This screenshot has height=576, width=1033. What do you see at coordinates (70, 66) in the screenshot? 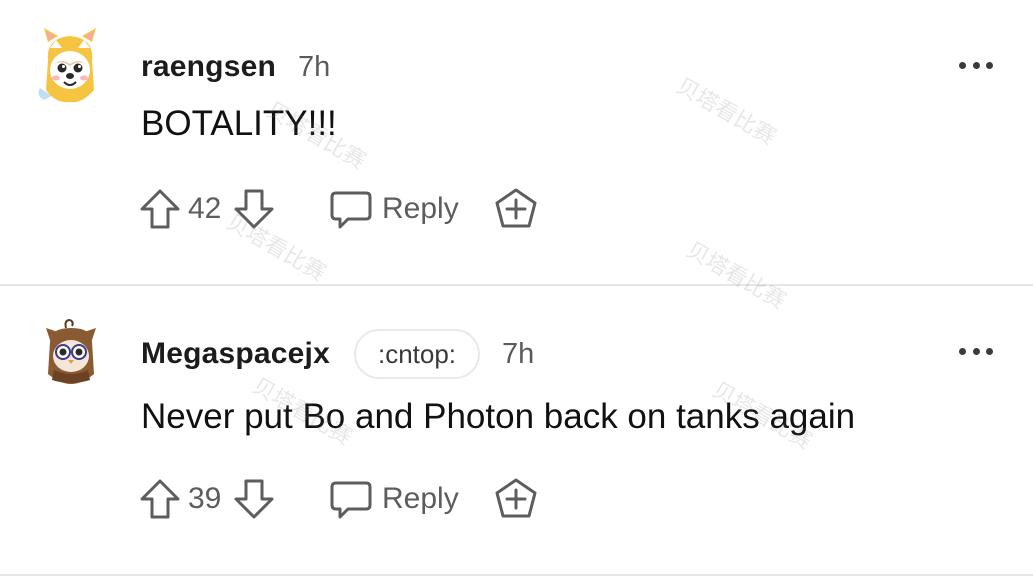
I see `shiba-dog-avatar` at bounding box center [70, 66].